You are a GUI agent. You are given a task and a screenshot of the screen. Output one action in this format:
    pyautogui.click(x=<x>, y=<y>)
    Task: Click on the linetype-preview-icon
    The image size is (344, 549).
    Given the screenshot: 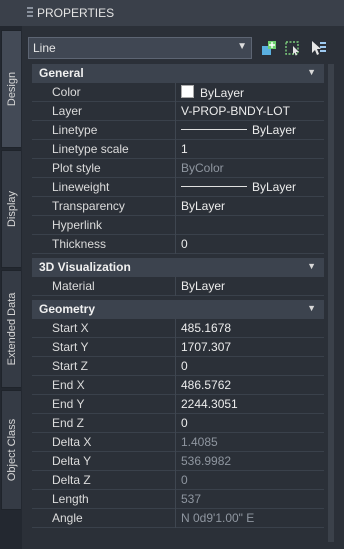 What is the action you would take?
    pyautogui.click(x=214, y=129)
    